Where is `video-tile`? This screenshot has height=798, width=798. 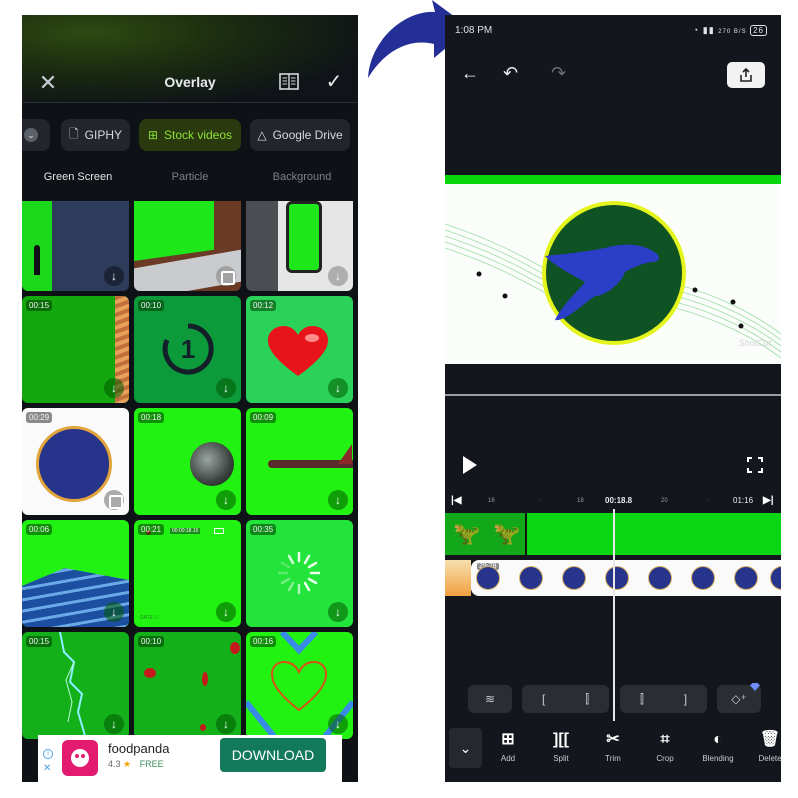
video-tile is located at coordinates (187, 246).